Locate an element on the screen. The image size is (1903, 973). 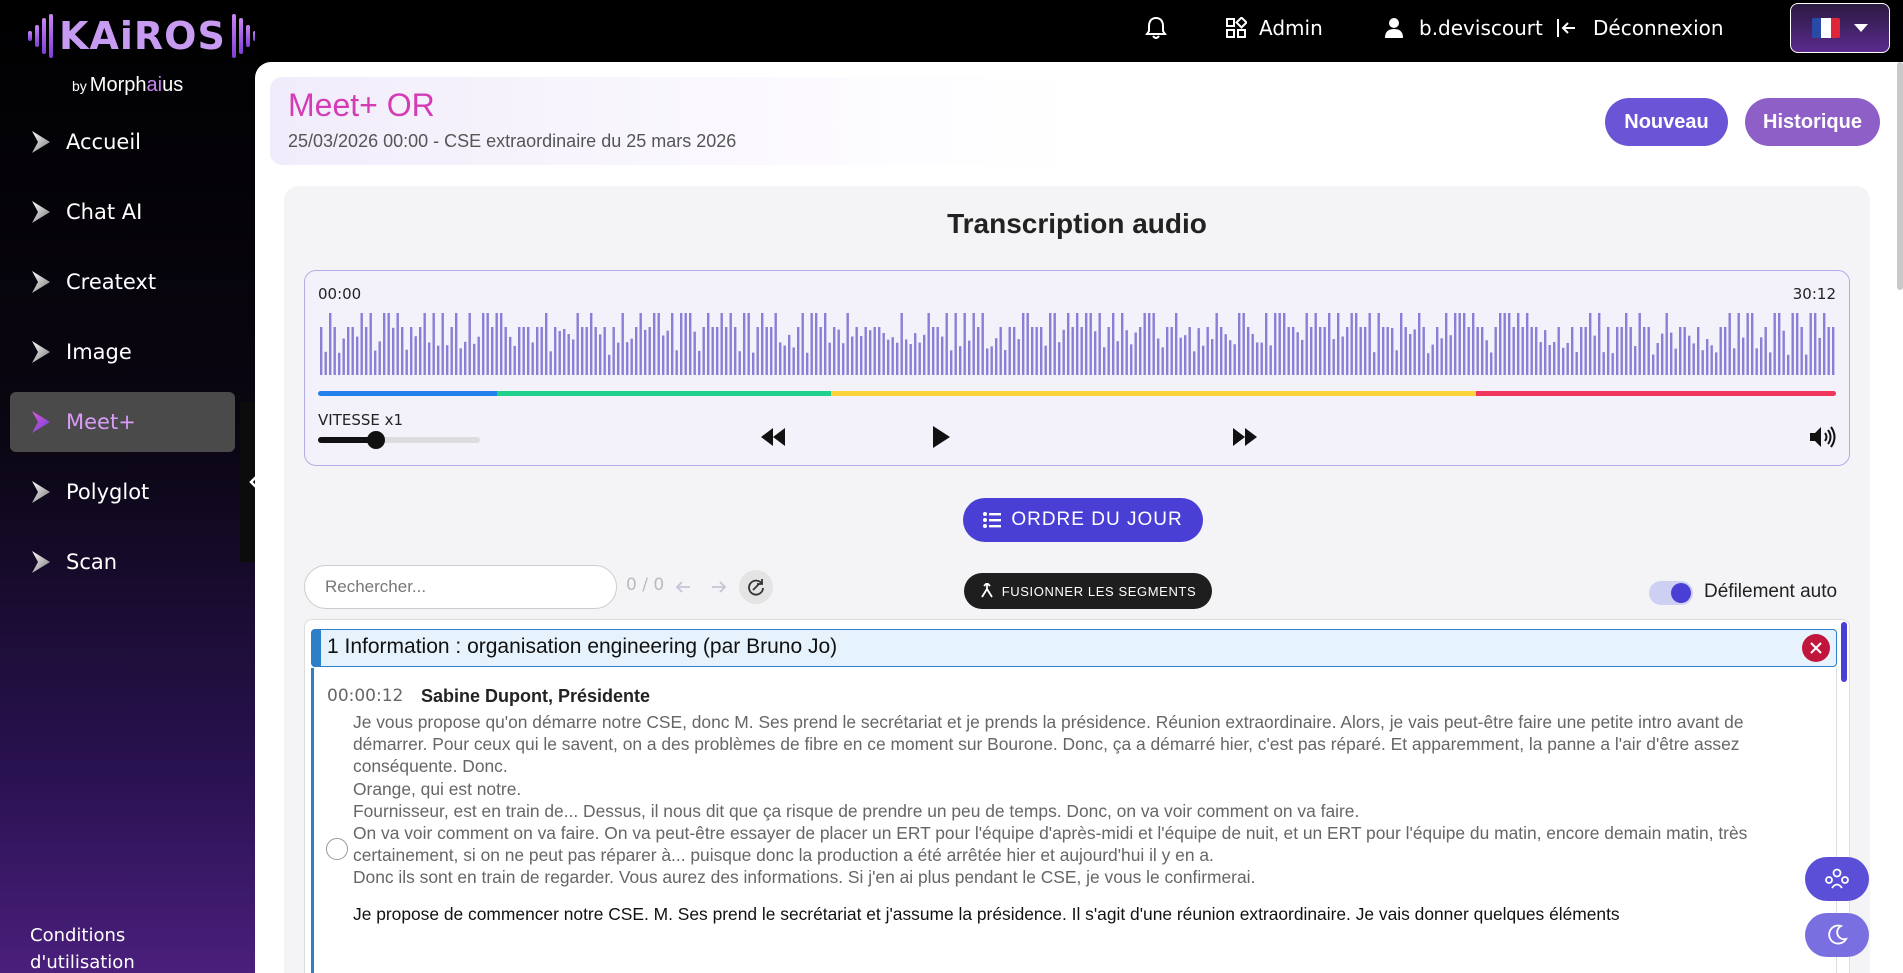
sidebar-item-creatext: Creatext is located at coordinates (122, 282).